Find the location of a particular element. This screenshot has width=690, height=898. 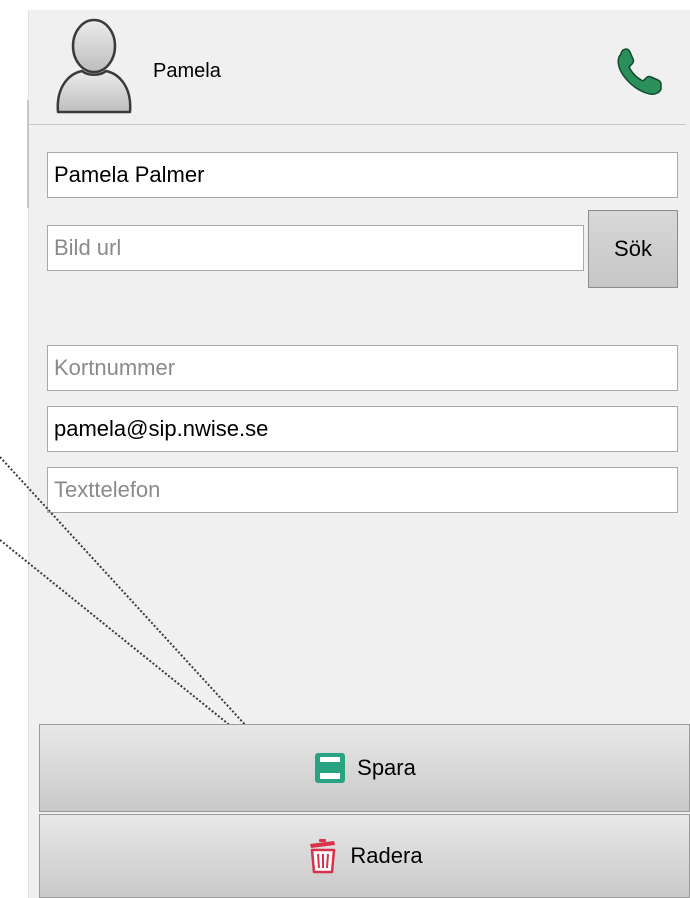

phone-icon is located at coordinates (639, 73).